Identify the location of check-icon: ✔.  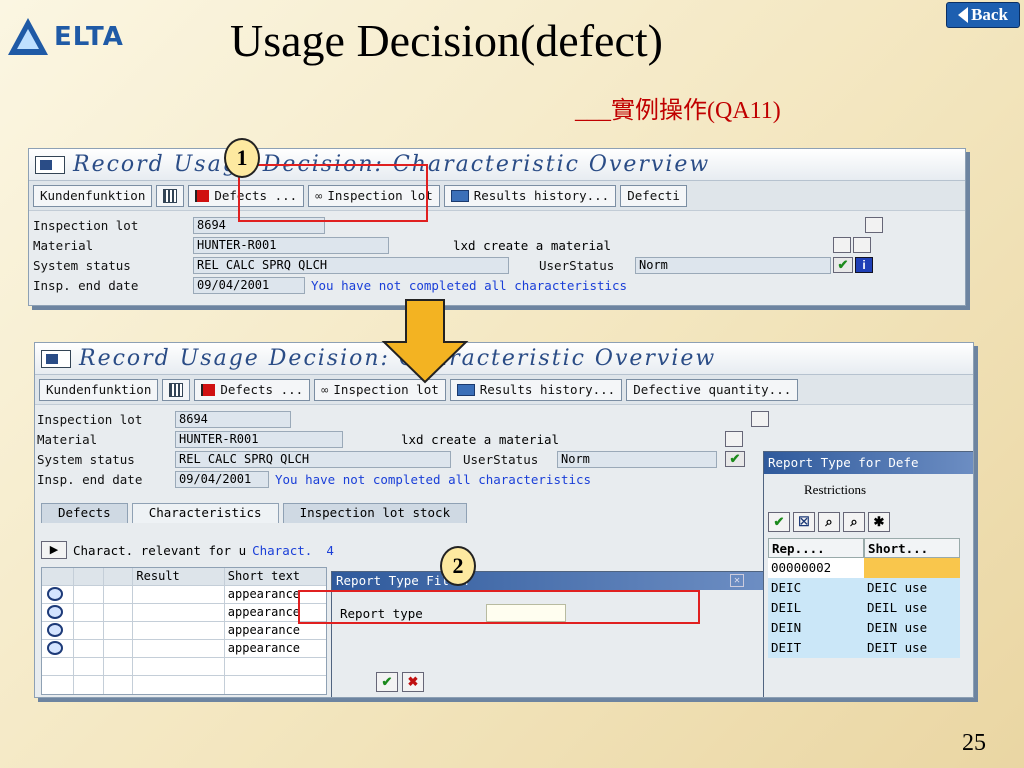
(779, 522).